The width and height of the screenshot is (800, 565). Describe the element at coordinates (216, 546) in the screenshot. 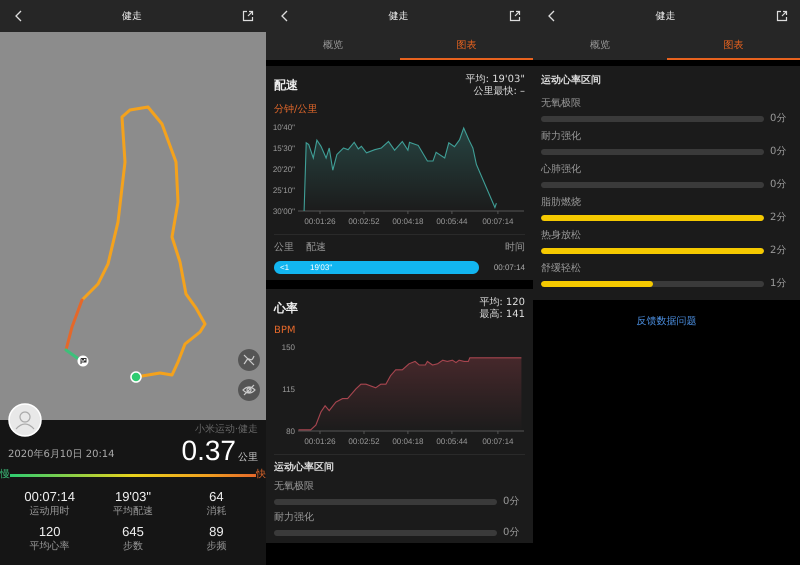

I see `stat-label: 步频` at that location.